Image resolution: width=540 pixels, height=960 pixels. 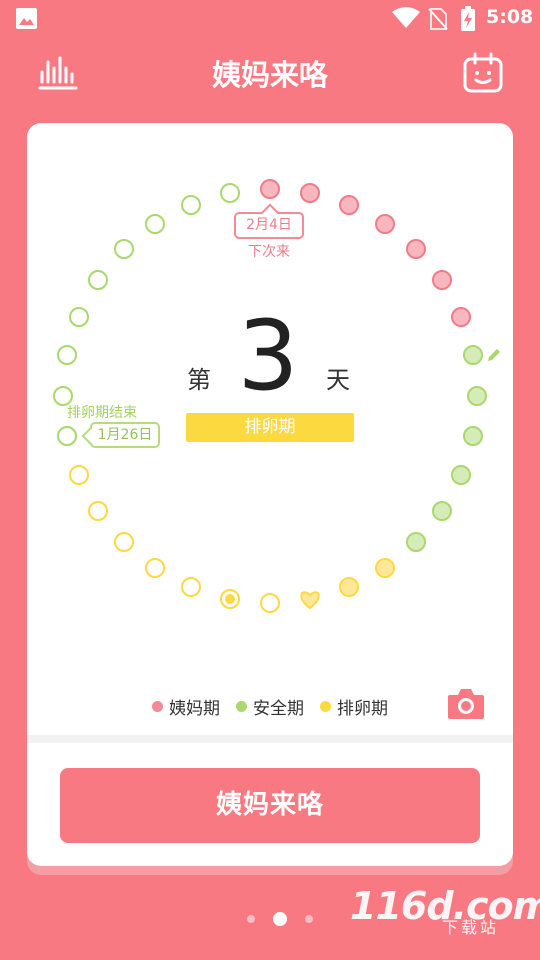 I want to click on ovulation-end-date-tag: 1月26日, so click(x=125, y=435).